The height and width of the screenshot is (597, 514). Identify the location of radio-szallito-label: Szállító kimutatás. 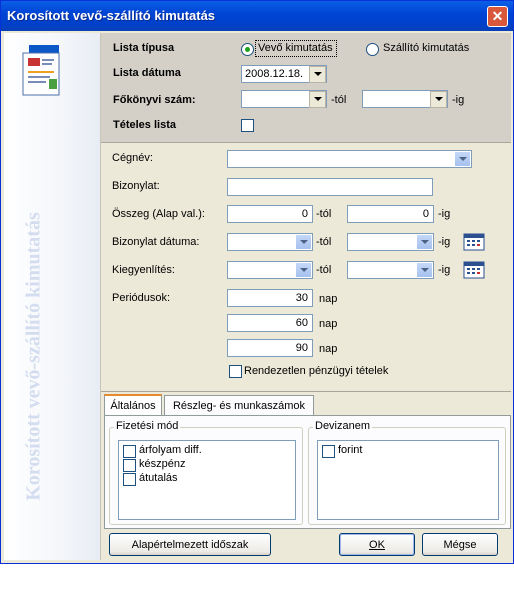
(426, 48).